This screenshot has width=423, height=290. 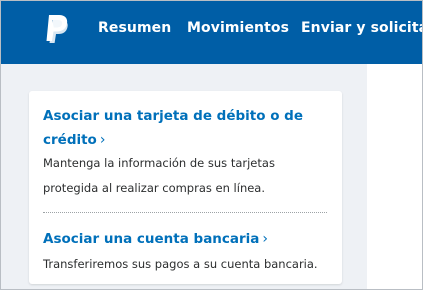 I want to click on link-bank-title: Asociar una cuenta bancaria, so click(x=151, y=239).